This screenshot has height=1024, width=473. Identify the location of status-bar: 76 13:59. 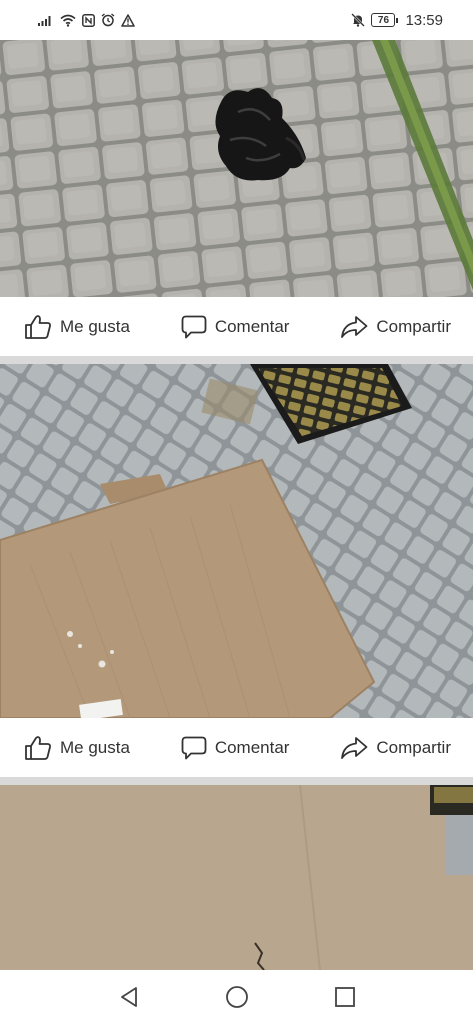
(236, 20).